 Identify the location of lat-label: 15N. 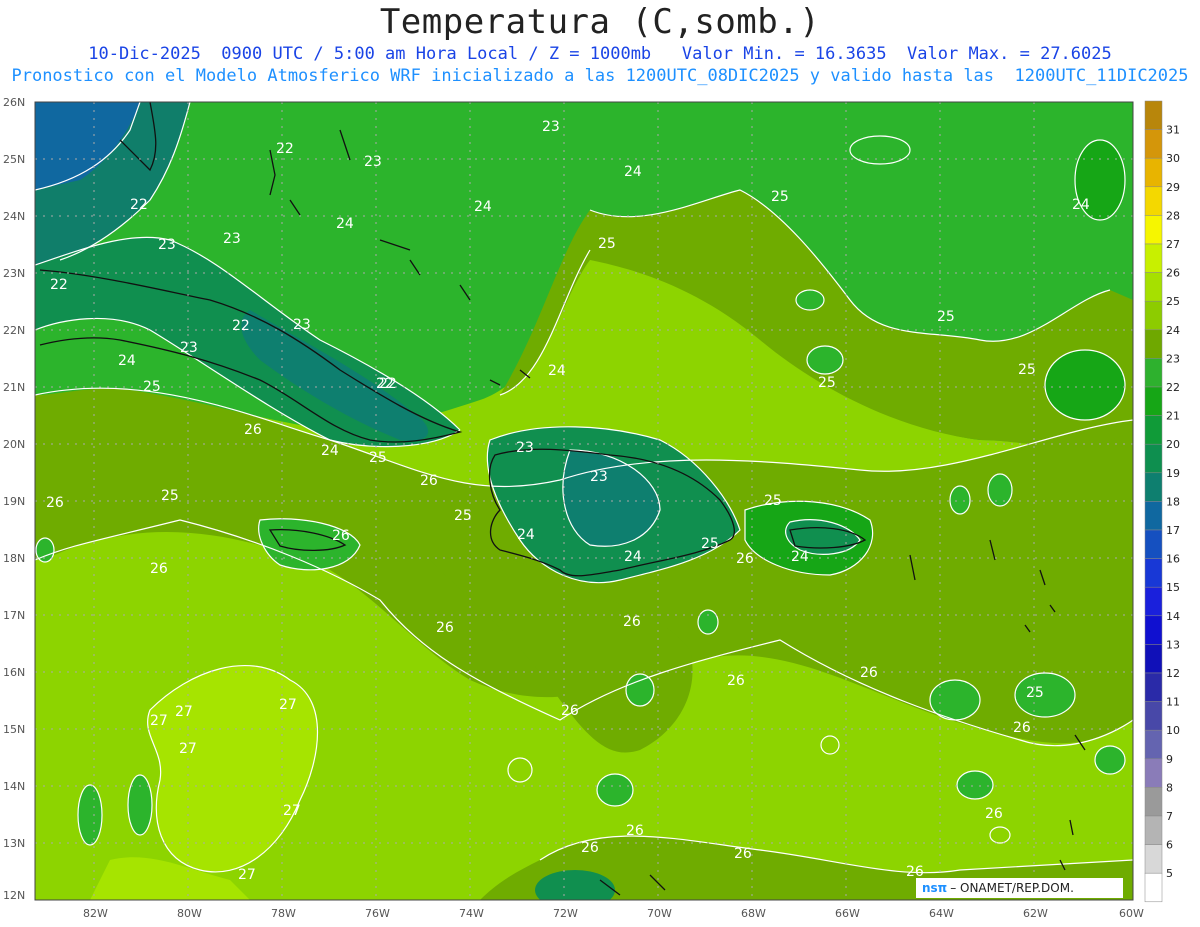
(14, 729).